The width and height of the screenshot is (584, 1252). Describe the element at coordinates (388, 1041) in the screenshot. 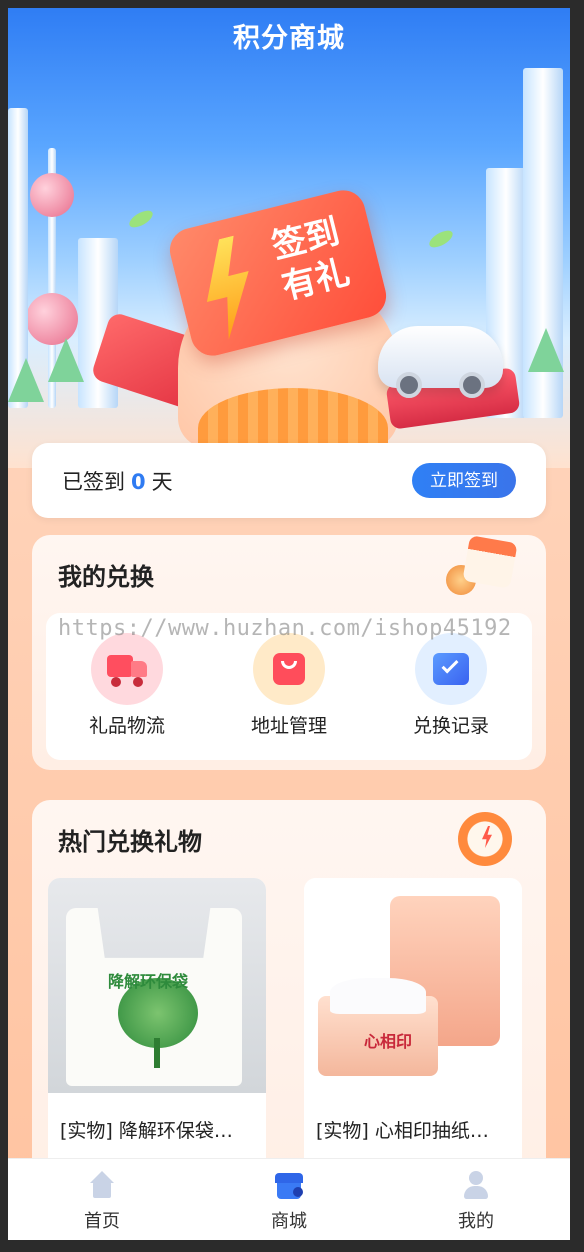

I see `brand-logo: 心相印` at that location.